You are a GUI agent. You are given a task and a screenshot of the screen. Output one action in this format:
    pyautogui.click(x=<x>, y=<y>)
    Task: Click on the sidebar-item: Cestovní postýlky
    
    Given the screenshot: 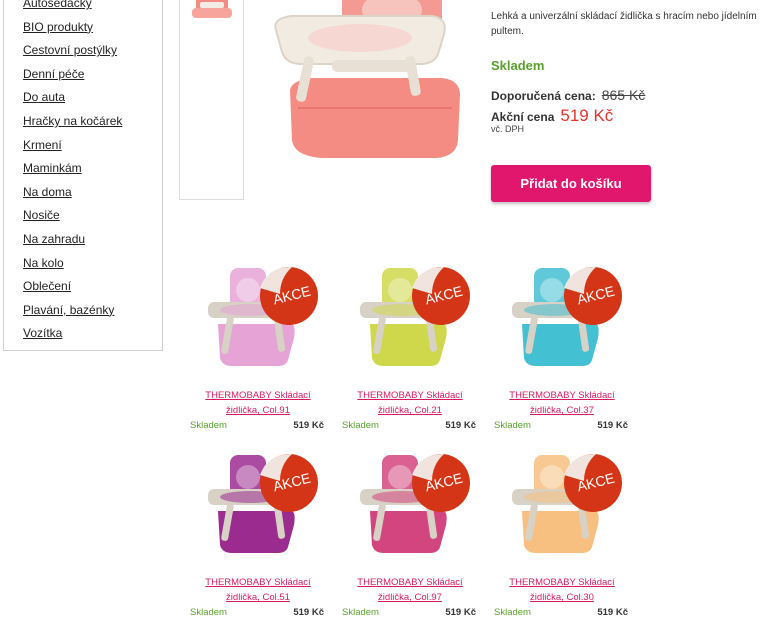 What is the action you would take?
    pyautogui.click(x=92, y=50)
    